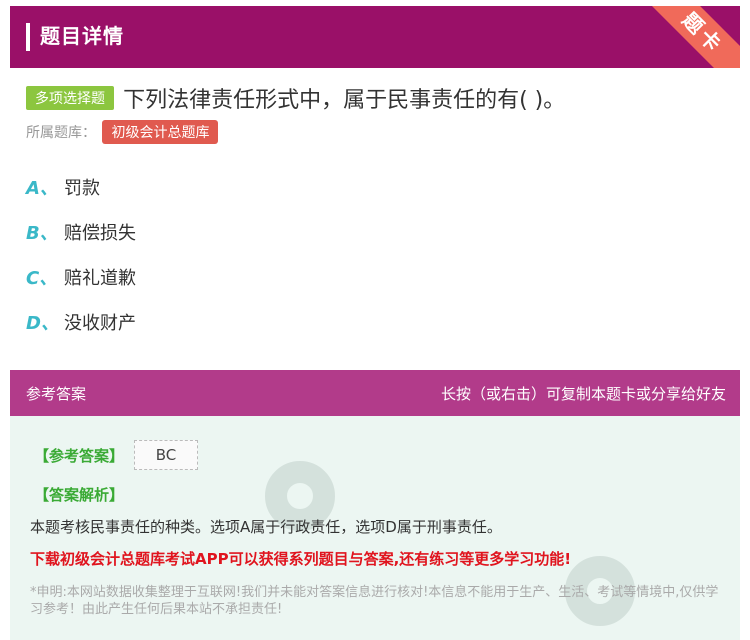 Image resolution: width=750 pixels, height=640 pixels. What do you see at coordinates (28, 37) in the screenshot?
I see `header-accent-bar` at bounding box center [28, 37].